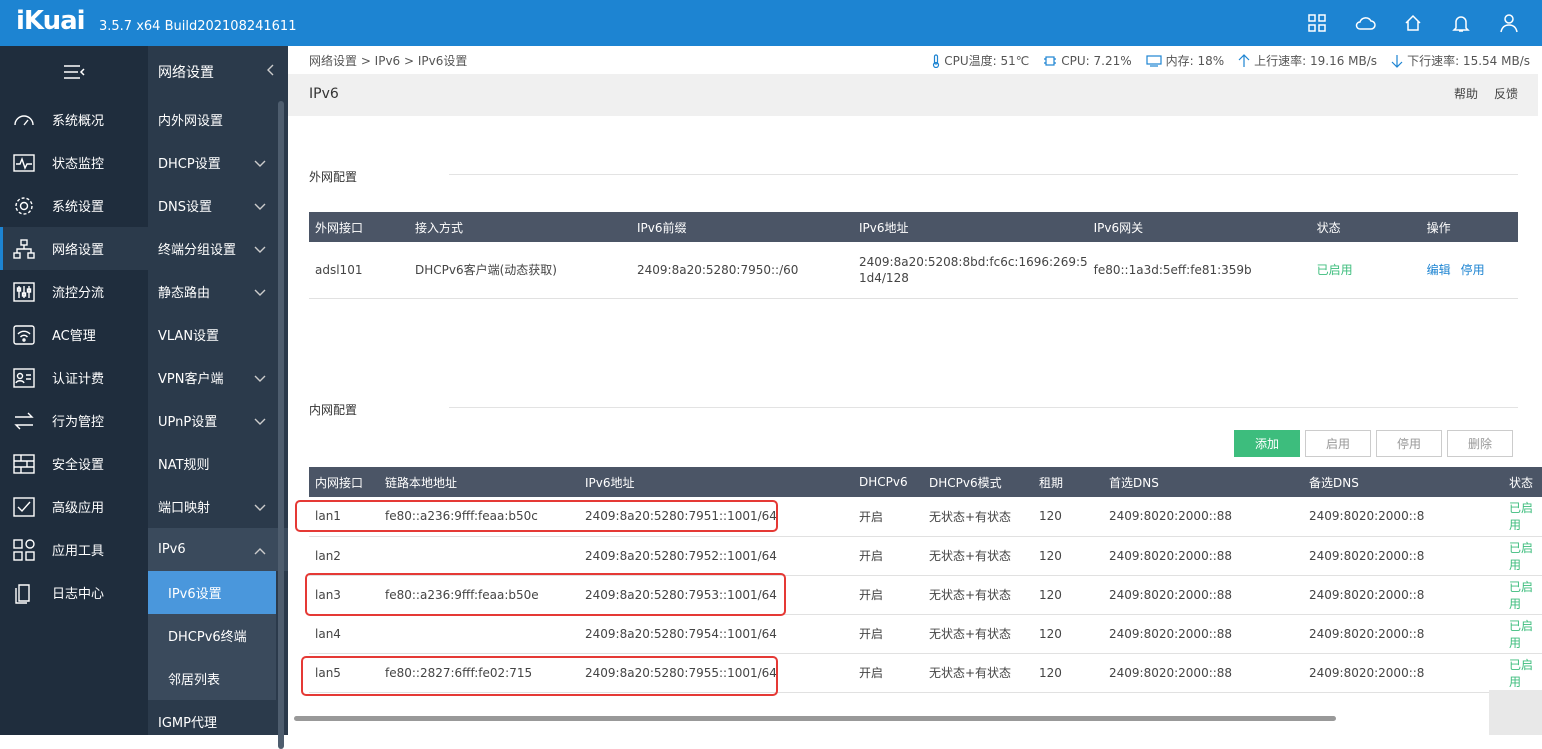 The image size is (1542, 749). I want to click on col-header: DHCPv6, so click(888, 482).